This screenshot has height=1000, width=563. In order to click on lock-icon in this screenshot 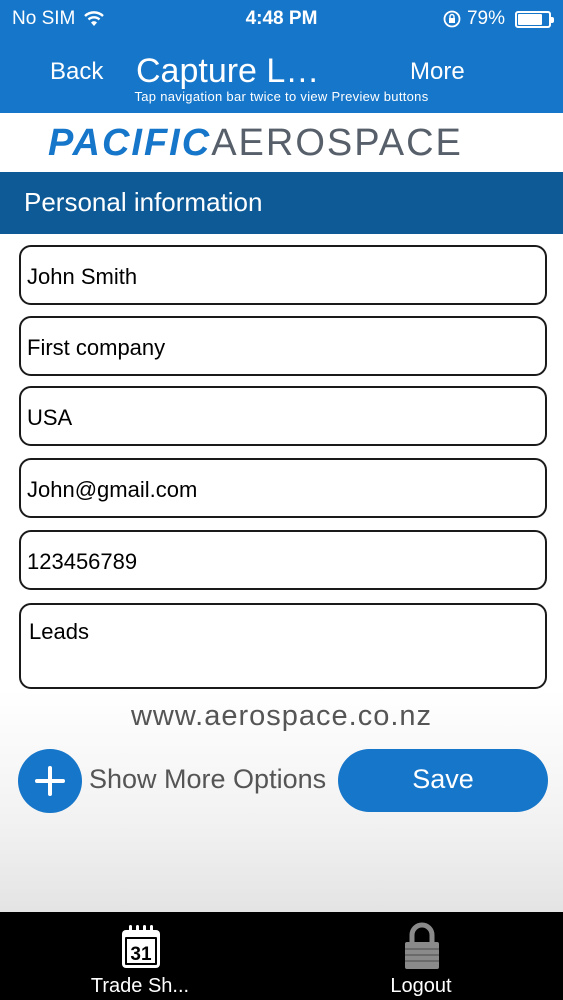, I will do `click(422, 945)`.